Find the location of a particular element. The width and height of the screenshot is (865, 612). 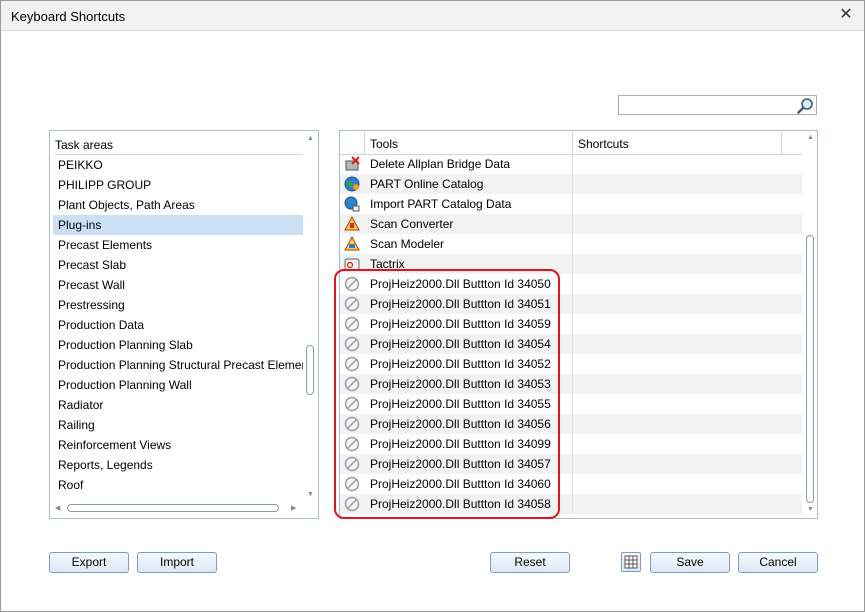

task-area-item: Production Data is located at coordinates (178, 325).